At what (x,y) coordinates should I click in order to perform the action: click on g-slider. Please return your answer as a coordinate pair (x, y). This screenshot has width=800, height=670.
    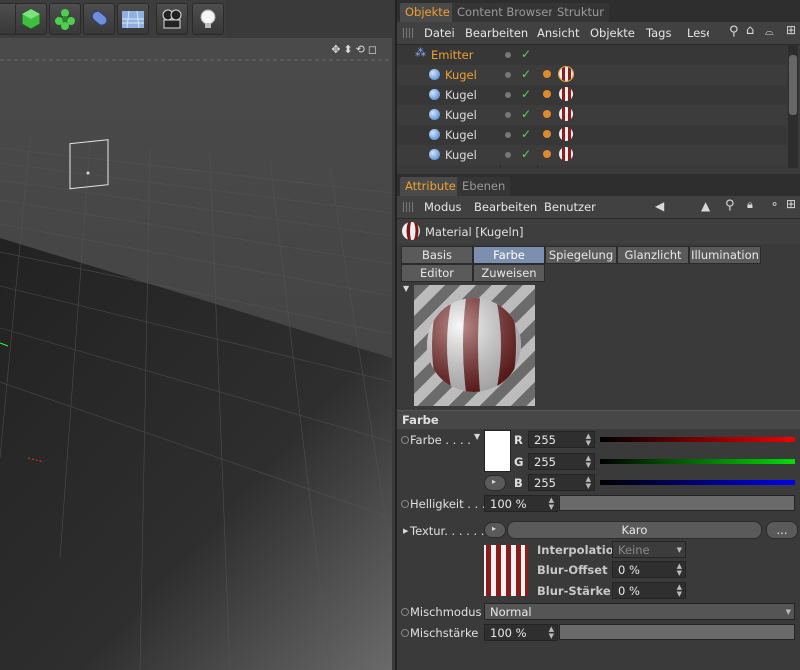
    Looking at the image, I should click on (697, 461).